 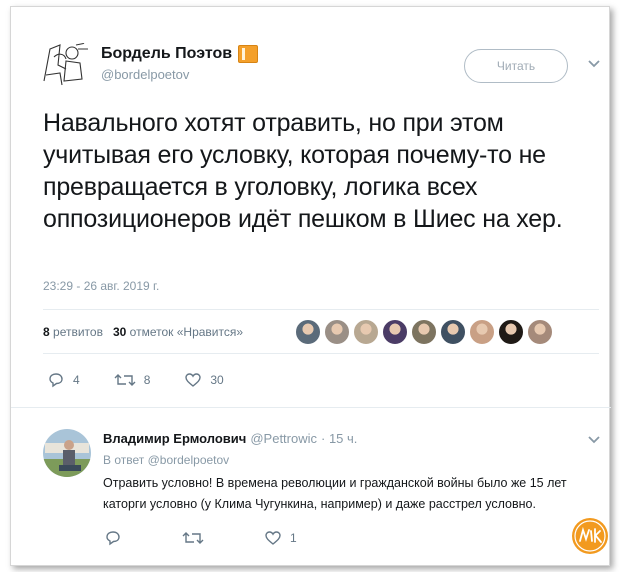 I want to click on tweet-stats: 8 ретвитов 30 отметок «Нравится», so click(x=143, y=332).